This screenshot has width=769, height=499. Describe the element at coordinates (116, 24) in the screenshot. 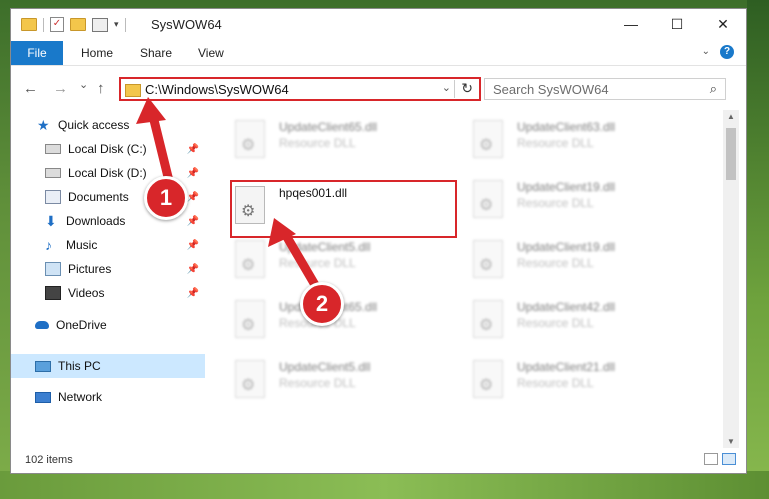

I see `customize-dropdown-icon: ▾` at that location.